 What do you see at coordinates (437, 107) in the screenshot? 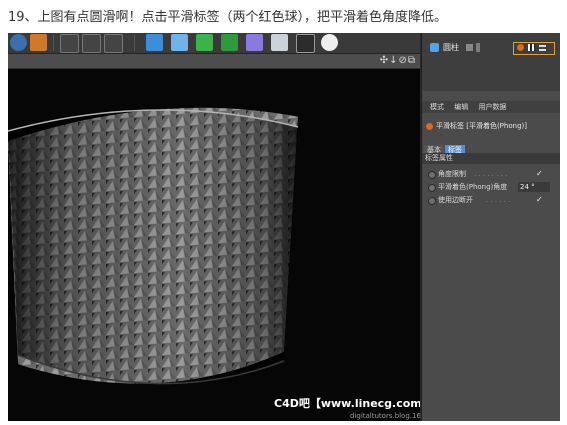
I see `menu-item-mode: 模式` at bounding box center [437, 107].